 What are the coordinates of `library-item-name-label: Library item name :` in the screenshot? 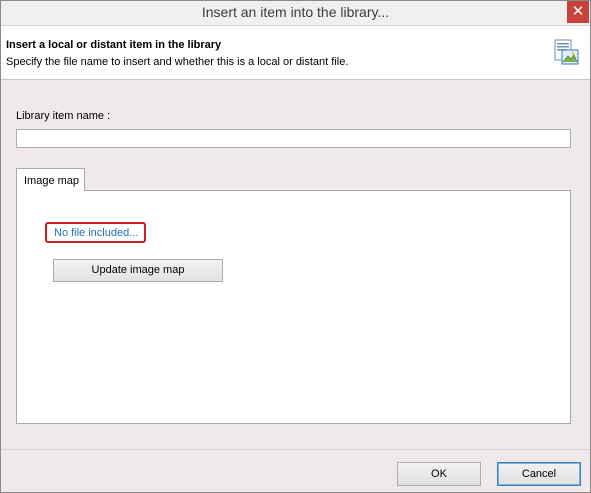 It's located at (63, 116).